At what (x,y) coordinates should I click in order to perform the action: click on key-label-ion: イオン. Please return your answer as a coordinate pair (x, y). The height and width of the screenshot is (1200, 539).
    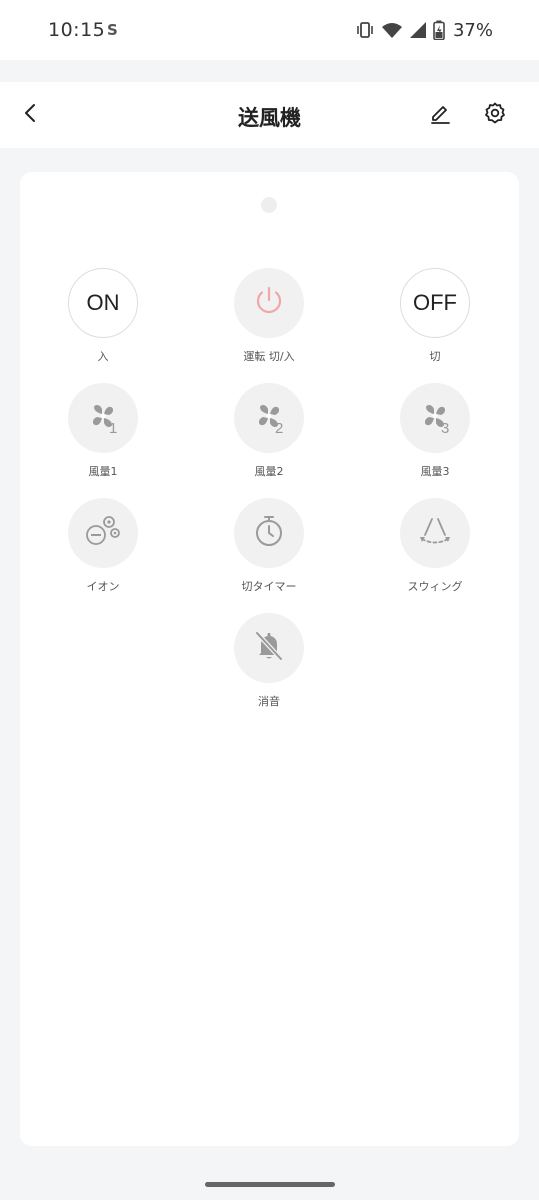
    Looking at the image, I should click on (103, 586).